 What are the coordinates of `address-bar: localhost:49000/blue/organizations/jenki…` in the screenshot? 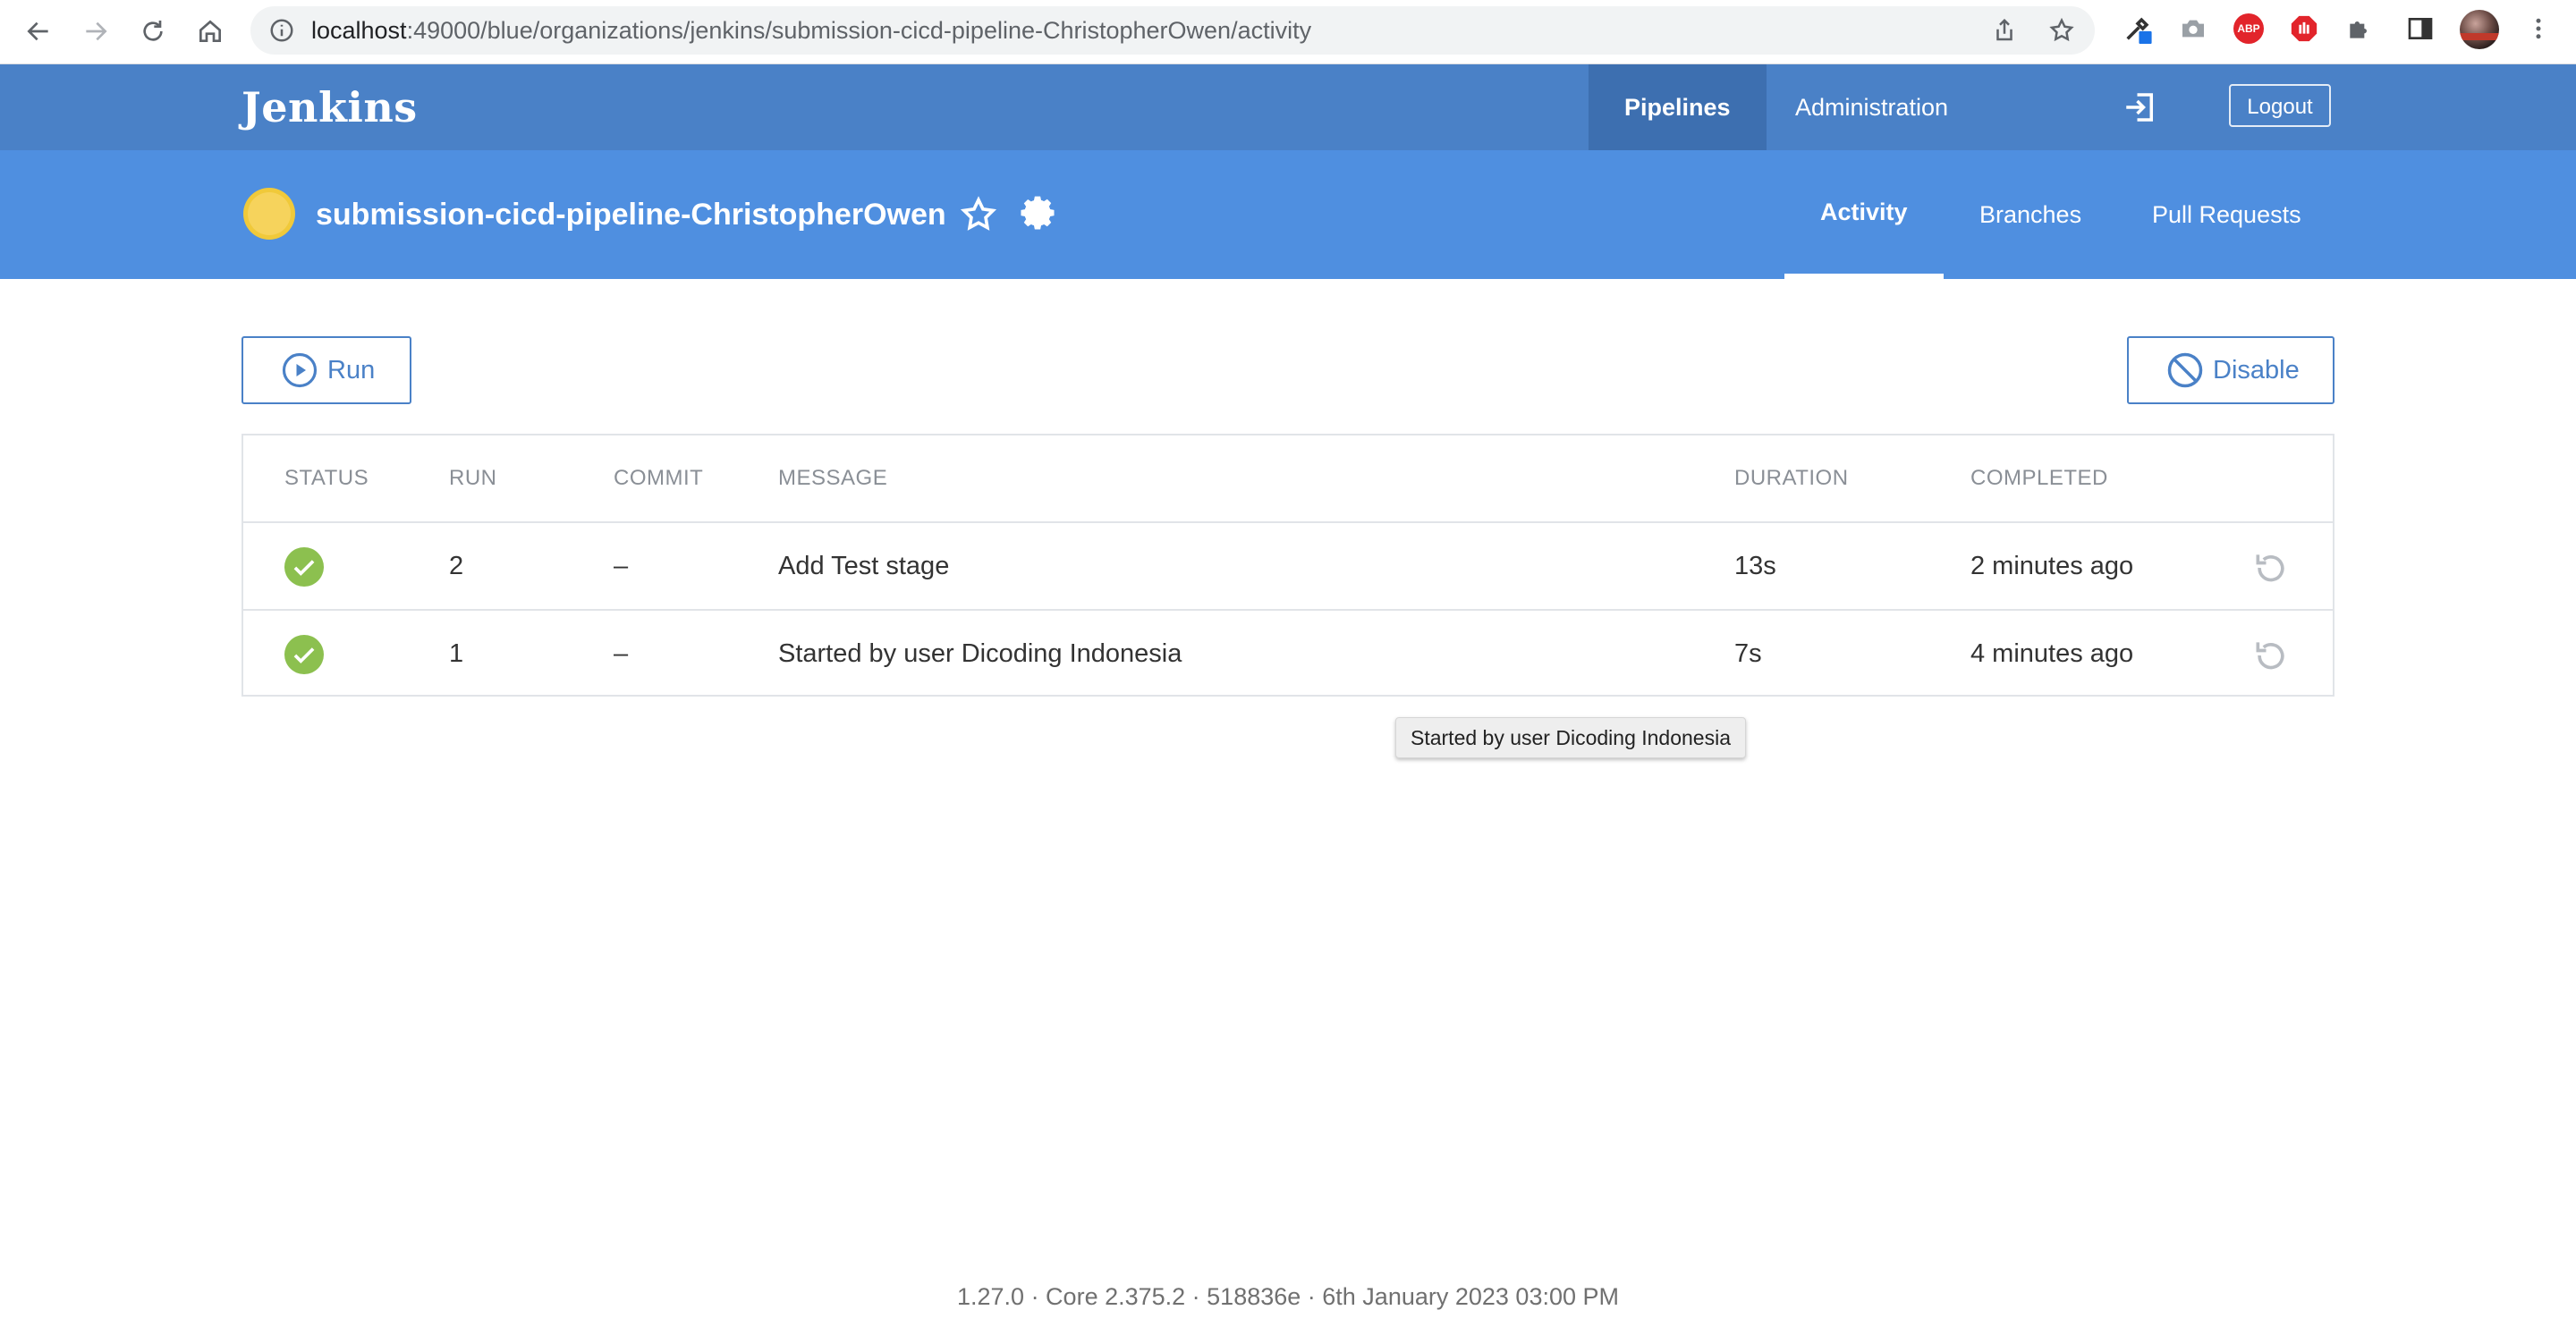 It's located at (1172, 30).